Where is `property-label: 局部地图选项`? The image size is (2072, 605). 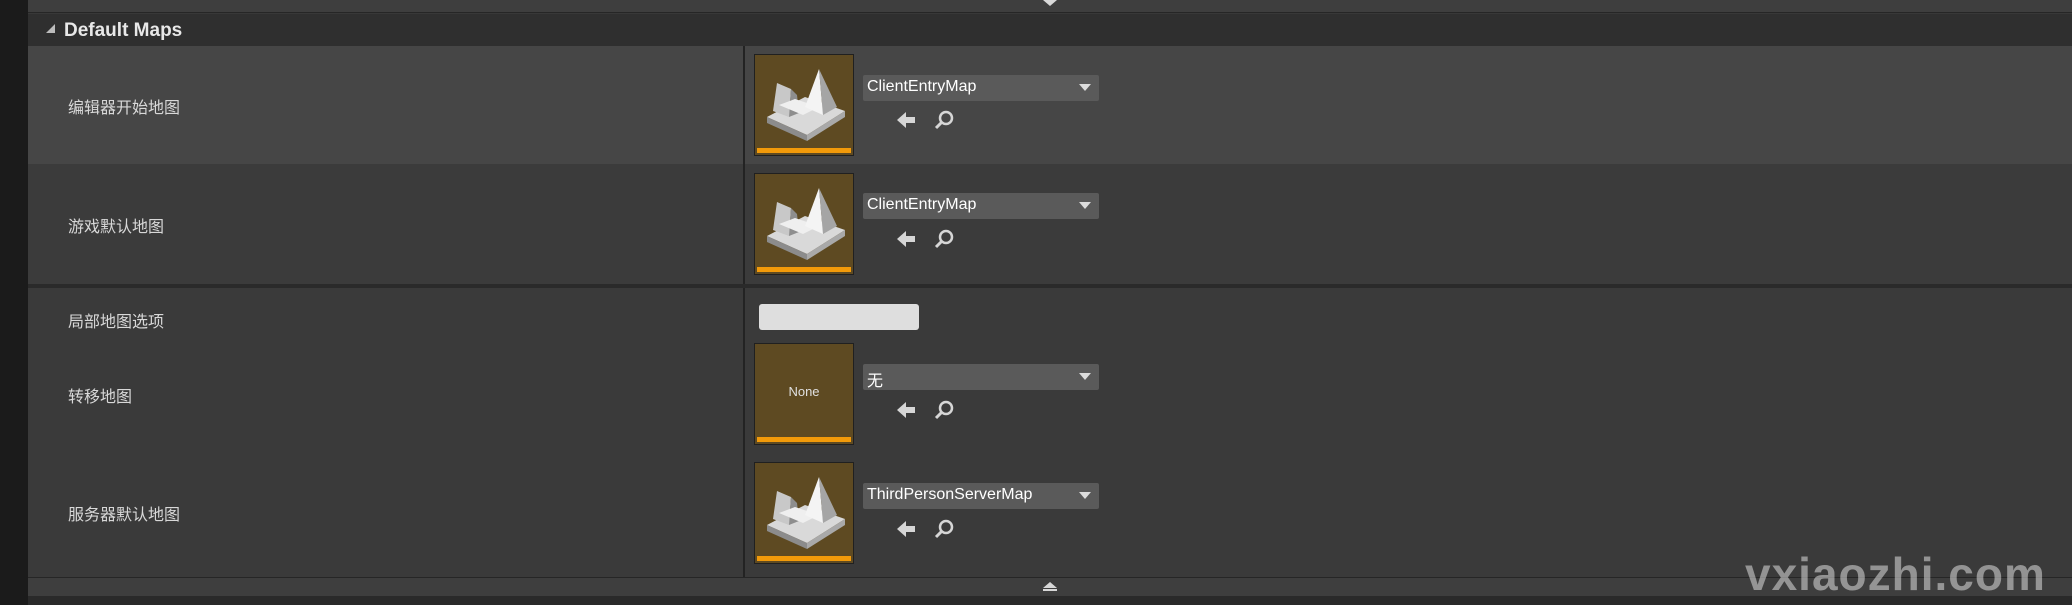
property-label: 局部地图选项 is located at coordinates (116, 322).